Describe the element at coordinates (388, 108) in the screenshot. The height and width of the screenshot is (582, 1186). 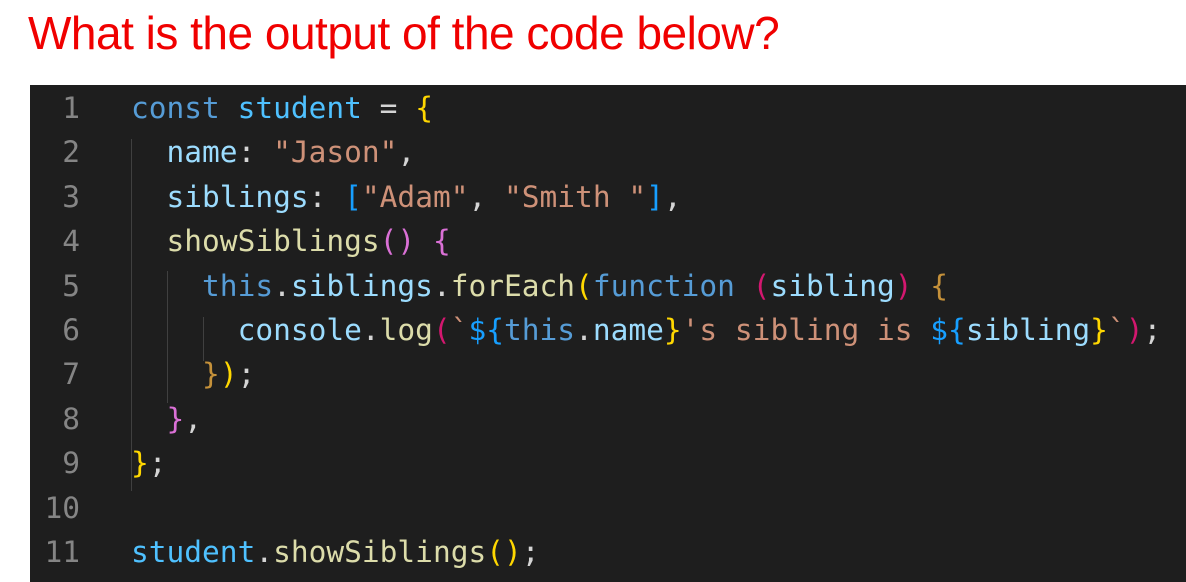
I see `code-token: =` at that location.